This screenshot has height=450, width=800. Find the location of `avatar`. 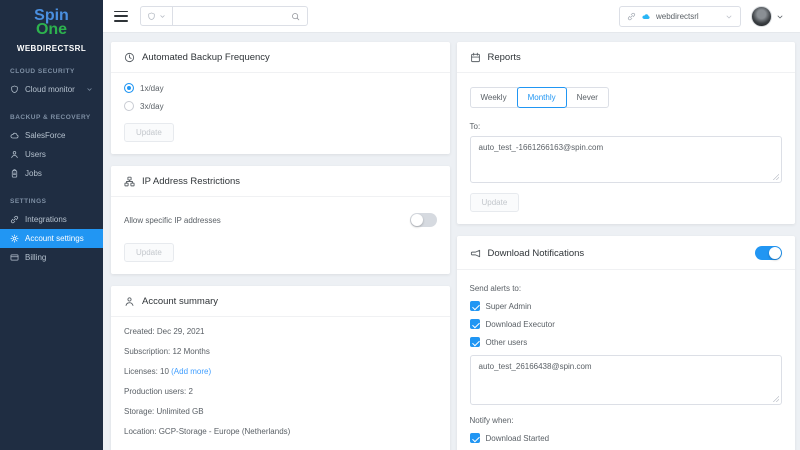

avatar is located at coordinates (761, 16).